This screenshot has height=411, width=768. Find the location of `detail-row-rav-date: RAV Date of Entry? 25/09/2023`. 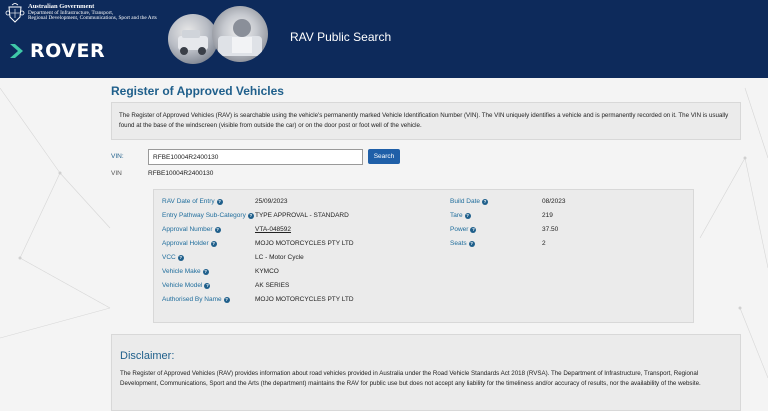

detail-row-rav-date: RAV Date of Entry? 25/09/2023 is located at coordinates (312, 205).